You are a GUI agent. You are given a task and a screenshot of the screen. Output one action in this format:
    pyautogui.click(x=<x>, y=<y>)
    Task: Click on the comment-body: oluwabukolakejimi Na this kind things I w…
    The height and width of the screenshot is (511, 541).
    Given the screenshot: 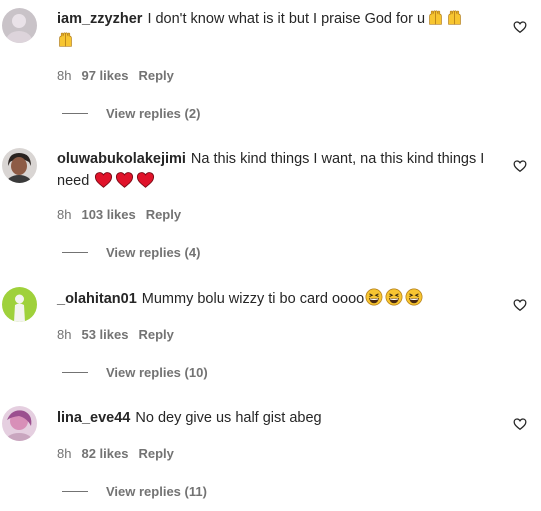 What is the action you would take?
    pyautogui.click(x=277, y=170)
    